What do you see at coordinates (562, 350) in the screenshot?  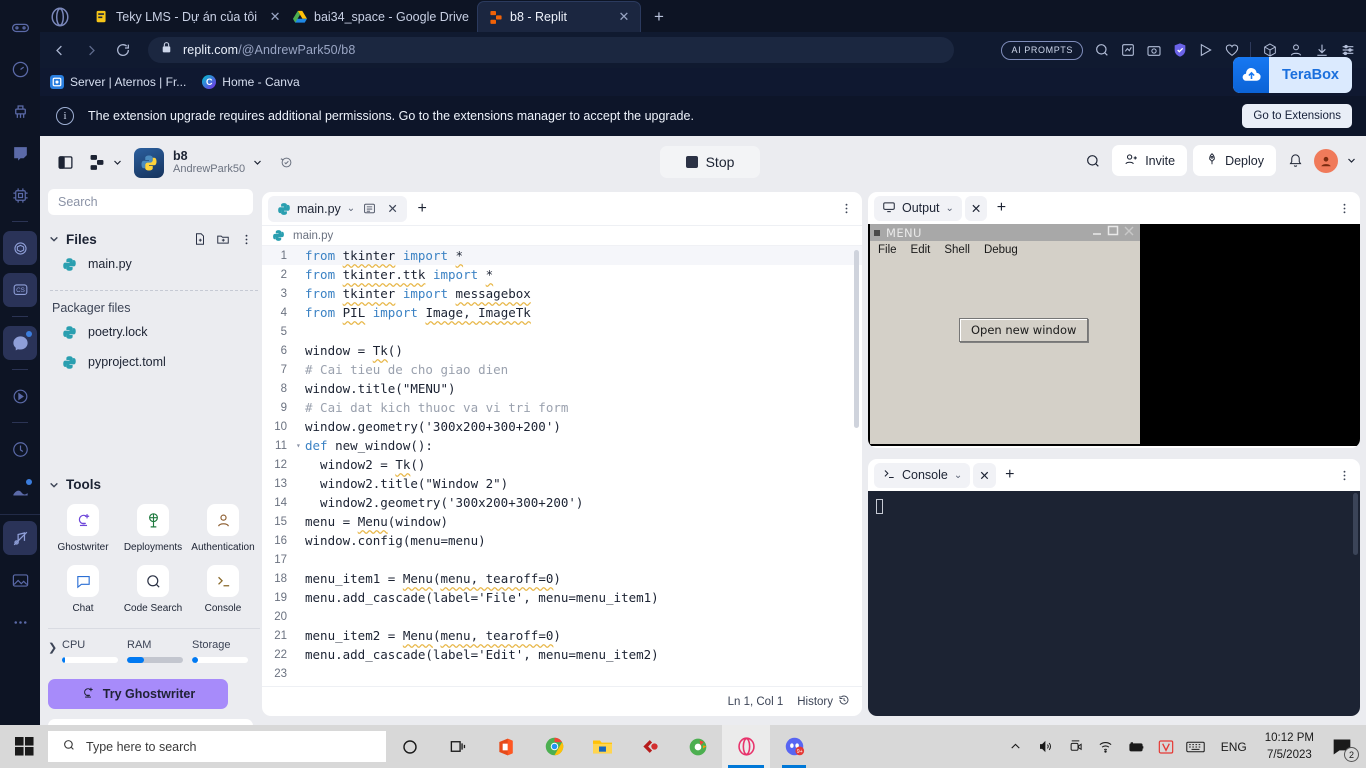 I see `code-line: 6 window = Tk()` at bounding box center [562, 350].